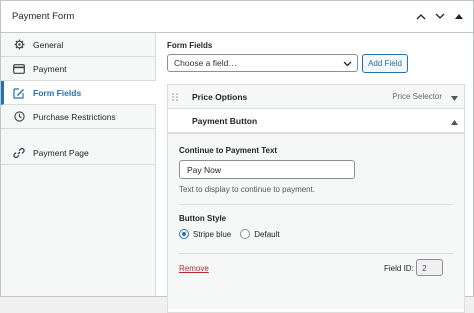  What do you see at coordinates (421, 16) in the screenshot?
I see `chevron-up-icon` at bounding box center [421, 16].